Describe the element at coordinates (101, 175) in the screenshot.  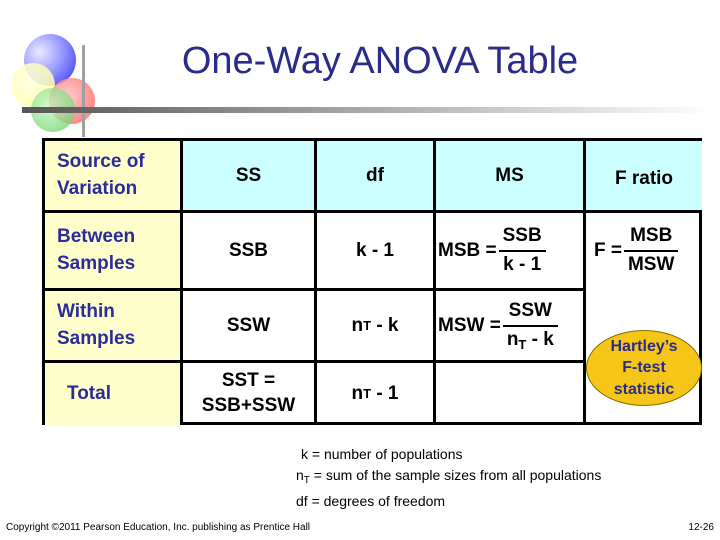
I see `header-source-text: Source of Variation` at that location.